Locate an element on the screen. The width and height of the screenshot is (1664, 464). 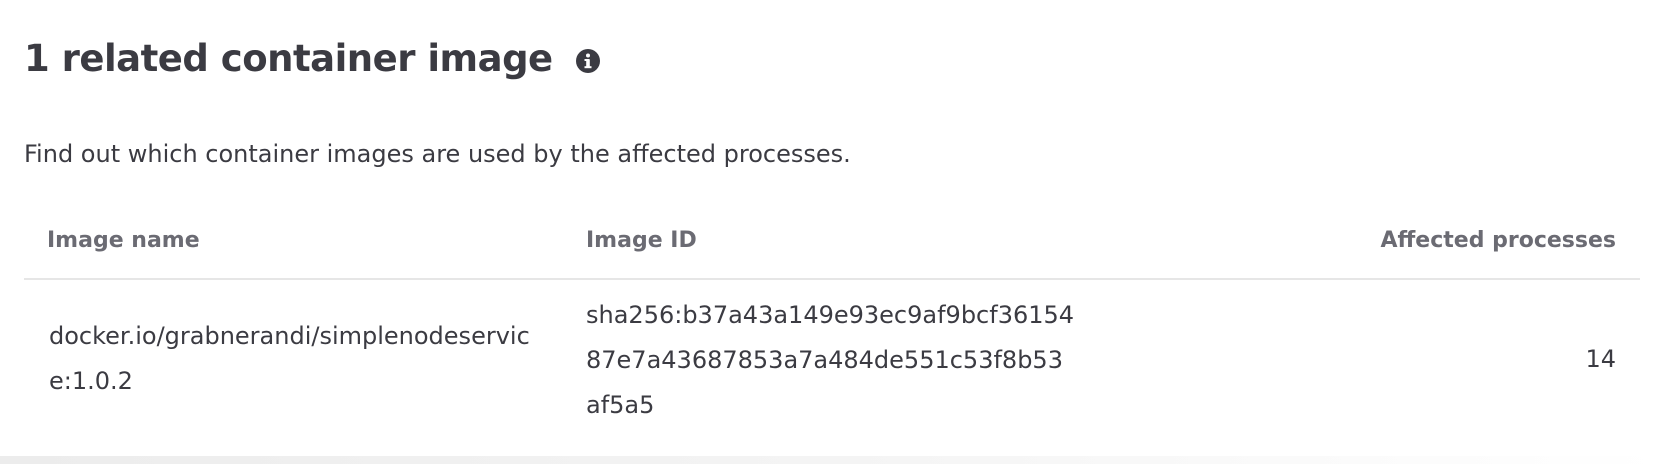
info-icon is located at coordinates (588, 61).